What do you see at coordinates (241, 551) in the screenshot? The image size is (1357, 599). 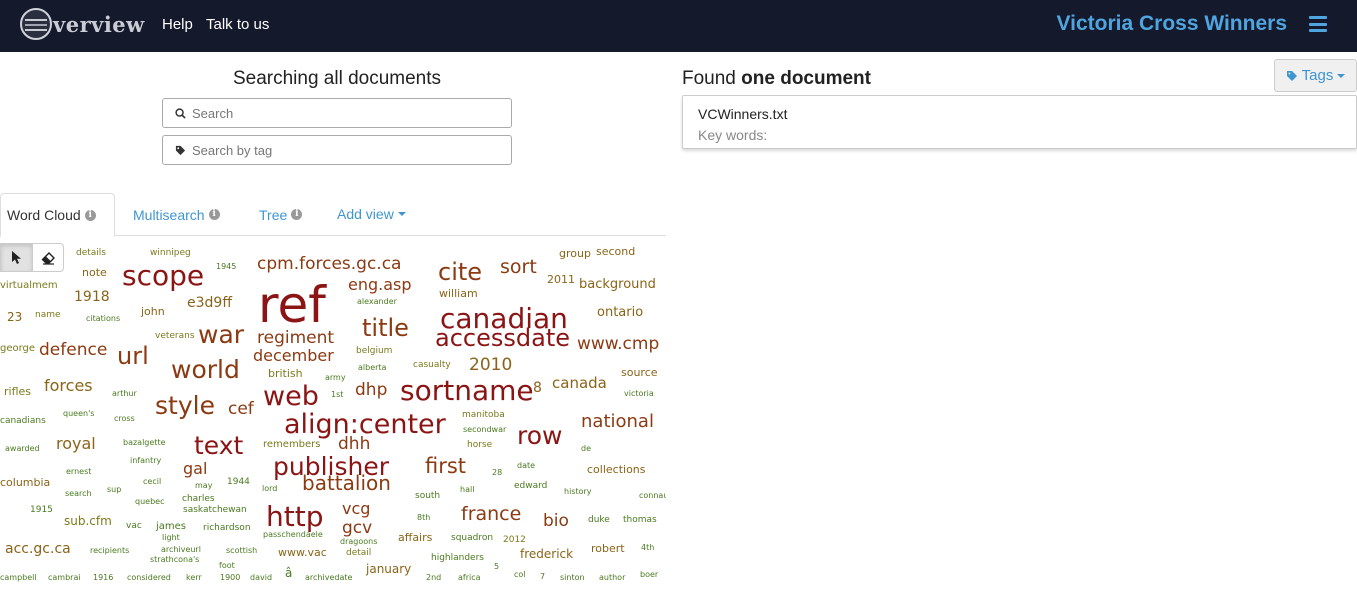 I see `cloud-word: scottish` at bounding box center [241, 551].